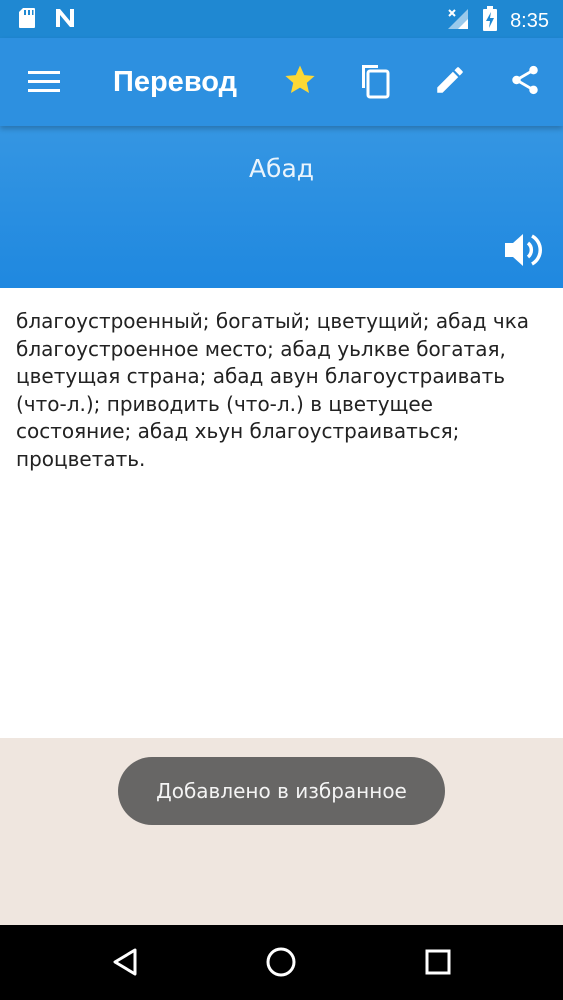 This screenshot has width=563, height=1000. What do you see at coordinates (281, 168) in the screenshot?
I see `headword: Абад` at bounding box center [281, 168].